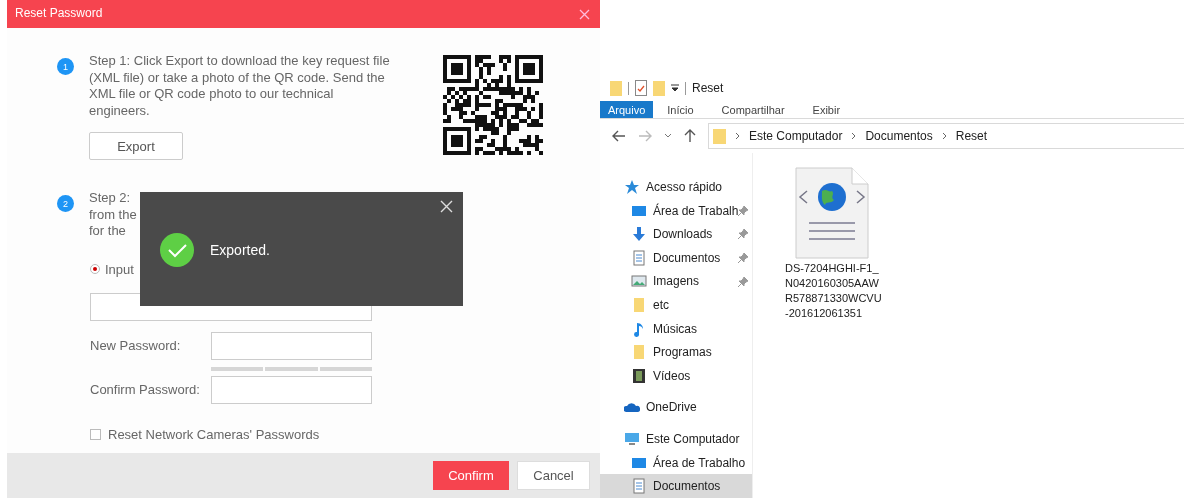 This screenshot has height=498, width=1184. What do you see at coordinates (107, 231) in the screenshot?
I see `step-instruction-fragment: for the` at bounding box center [107, 231].